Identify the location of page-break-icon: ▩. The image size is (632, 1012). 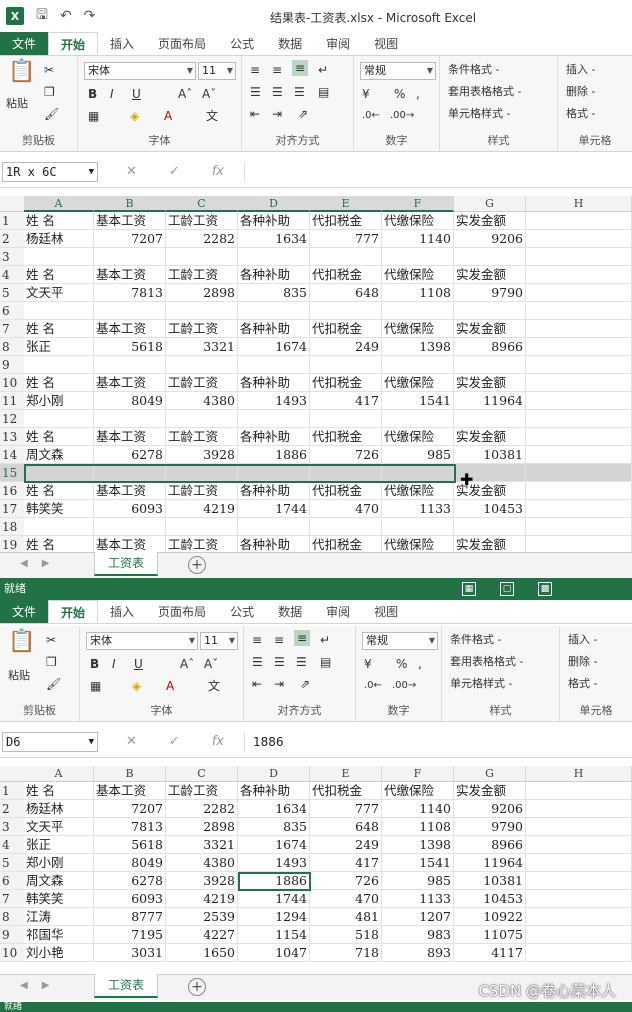
(545, 589).